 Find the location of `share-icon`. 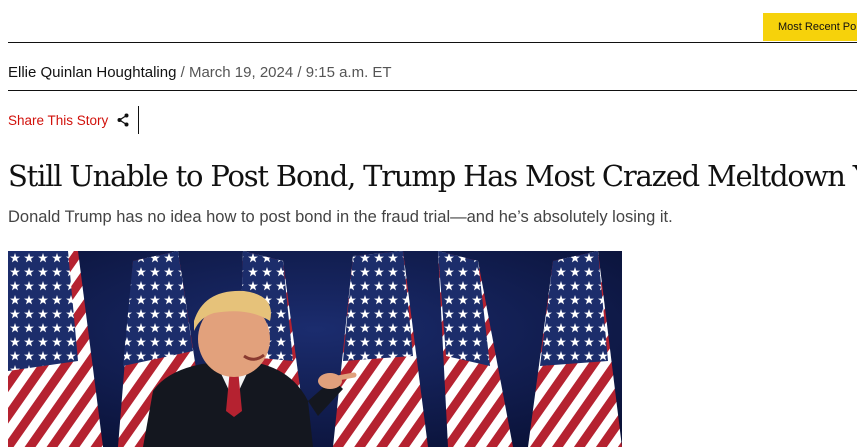

share-icon is located at coordinates (123, 120).